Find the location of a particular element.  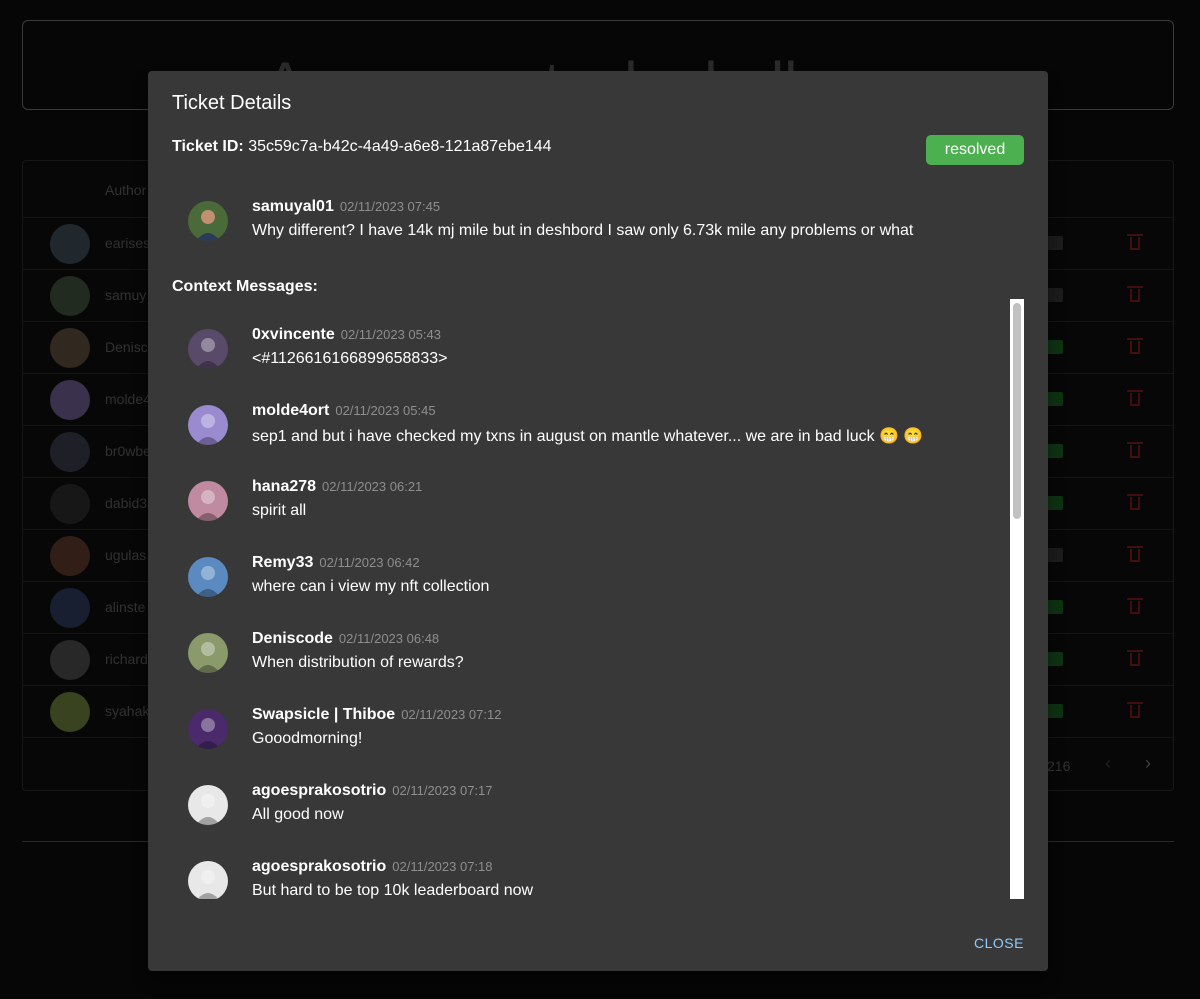

message-text: But hard to be top 10k leaderboard now is located at coordinates (393, 890).